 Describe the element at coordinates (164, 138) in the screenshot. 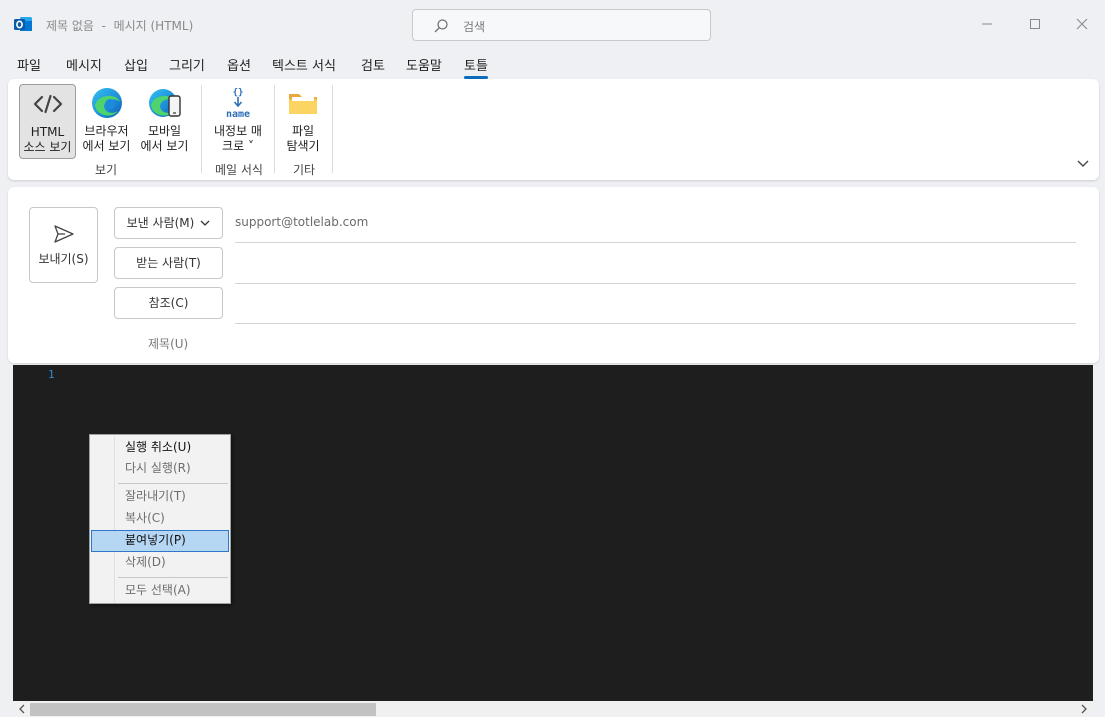

I see `view-on-mobile-label: 모바일 에서 보기` at that location.